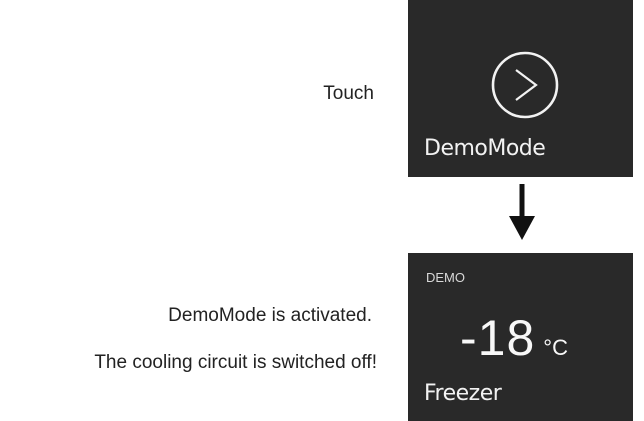 The width and height of the screenshot is (644, 421). I want to click on freezer-display-screen: DEMO -18 °C Freezer, so click(520, 337).